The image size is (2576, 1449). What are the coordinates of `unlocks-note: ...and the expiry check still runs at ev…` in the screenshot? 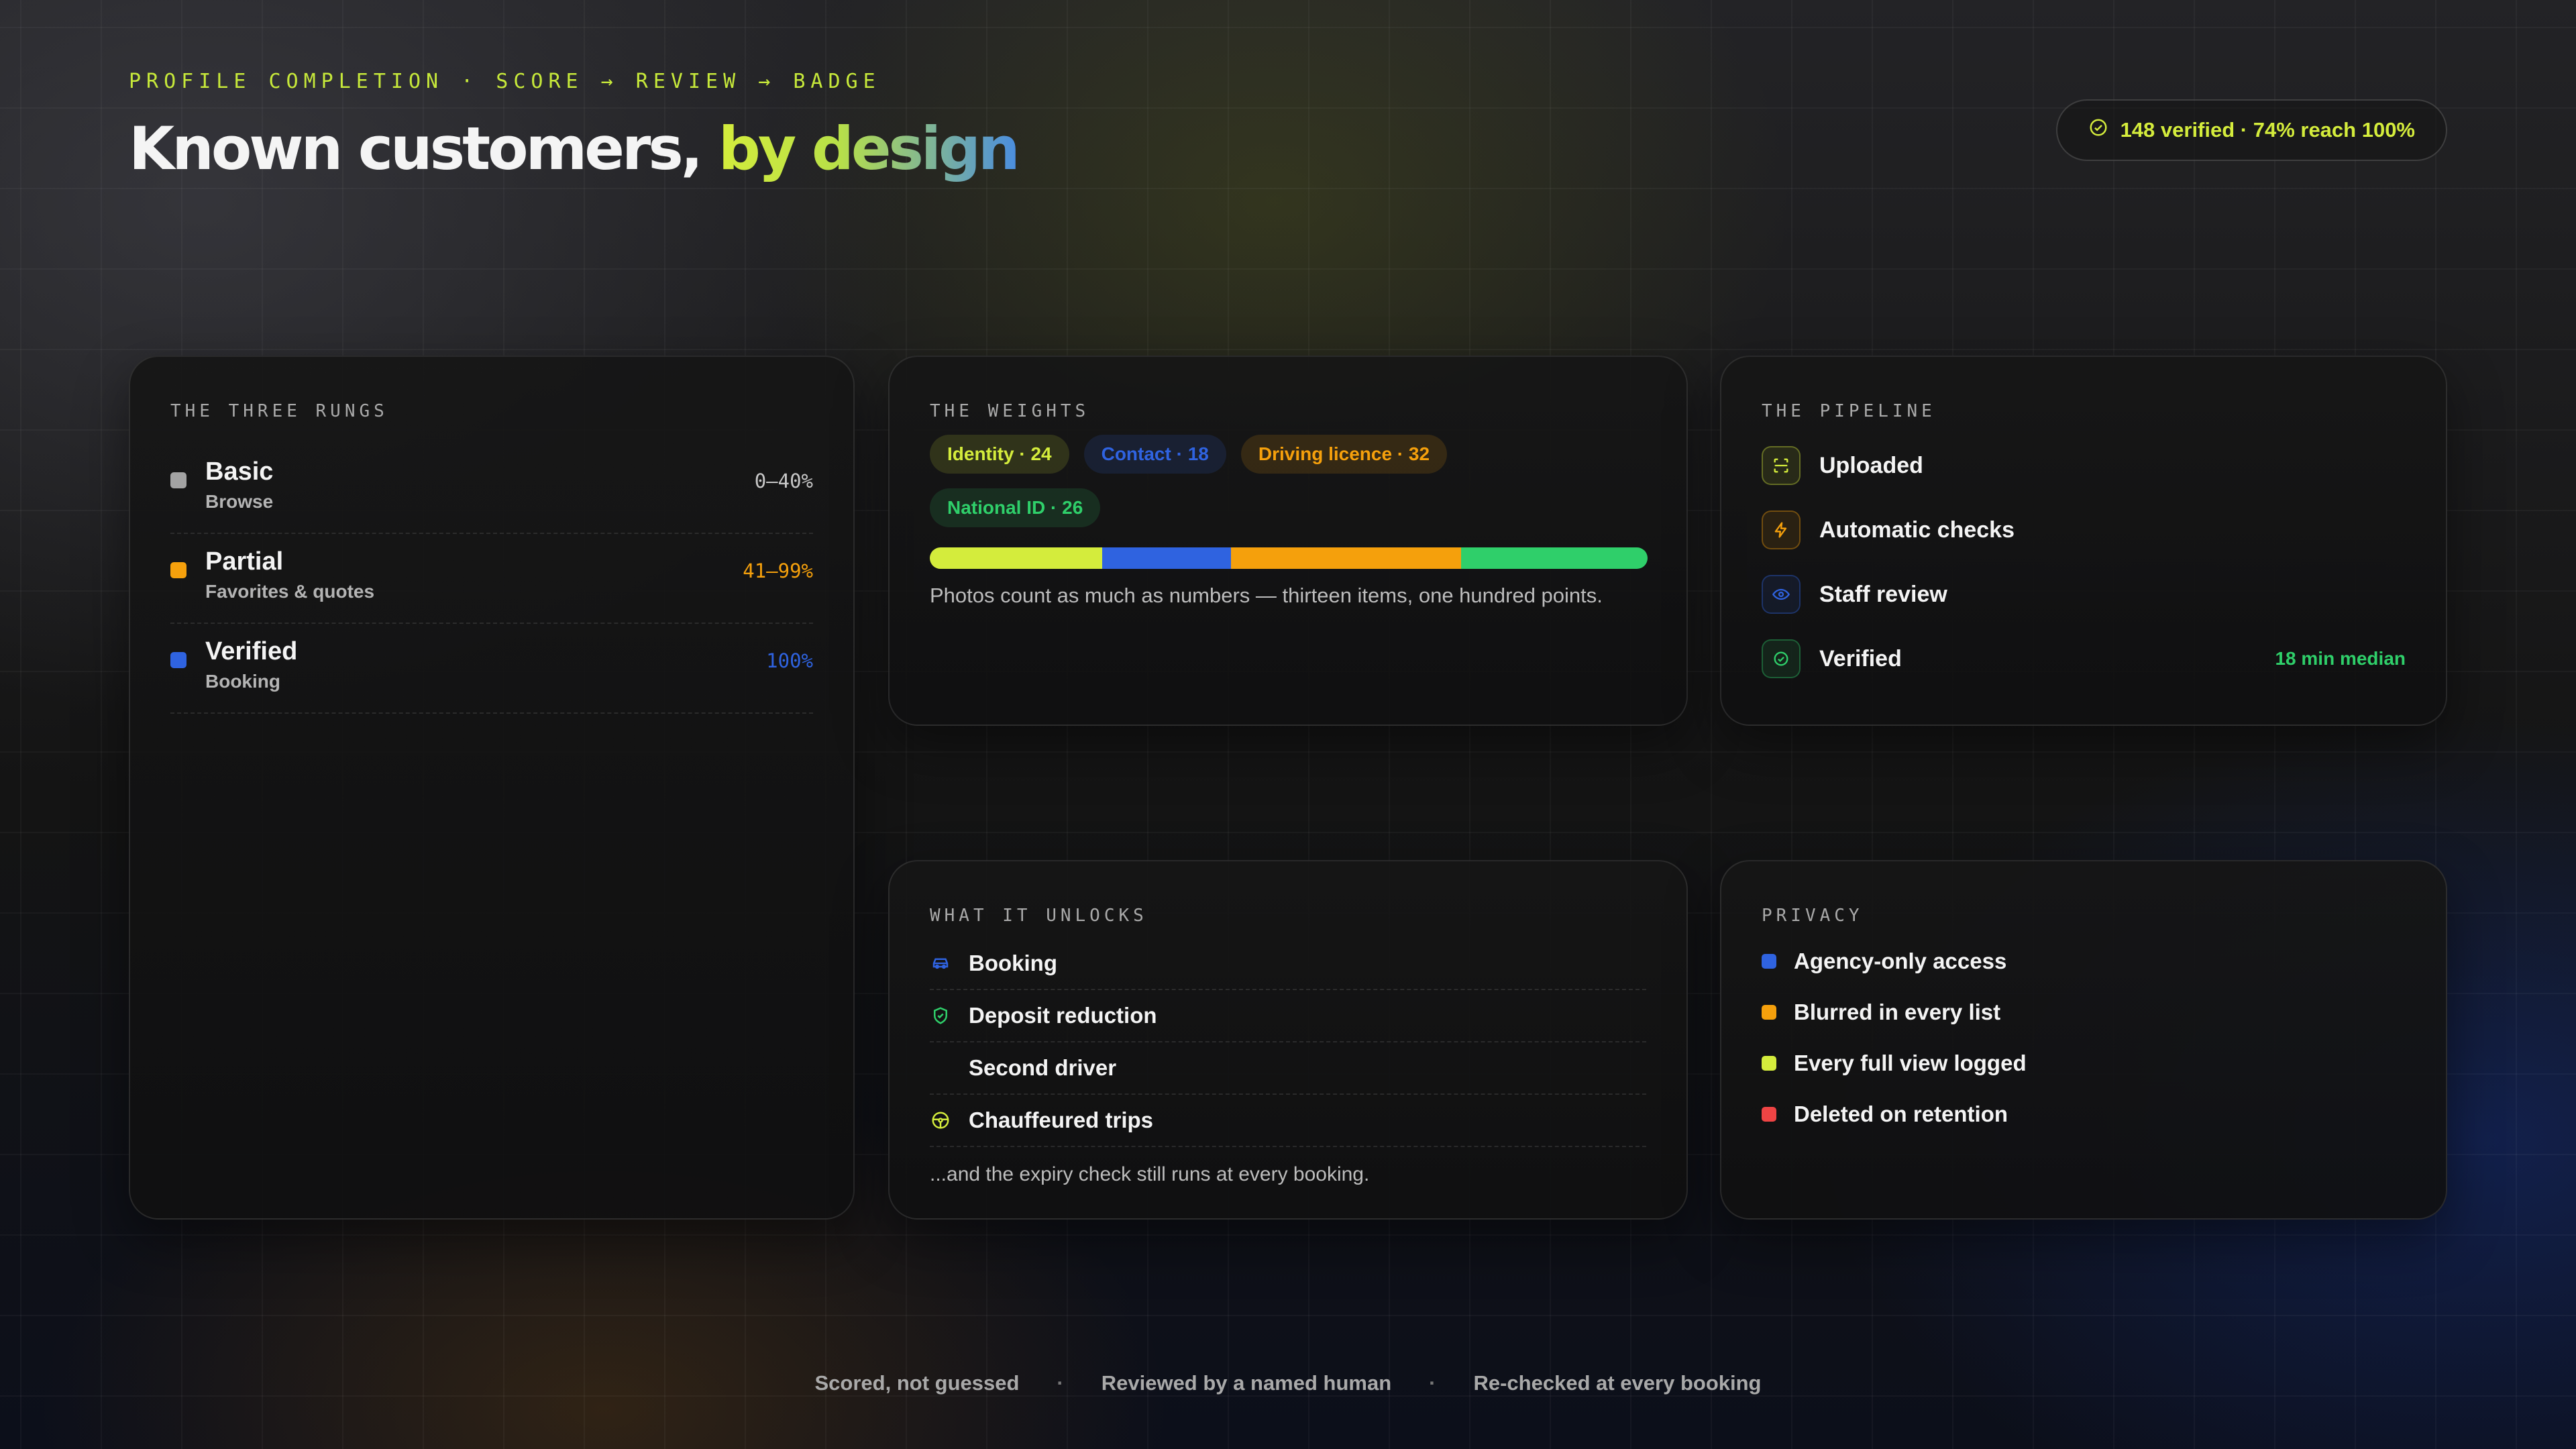 It's located at (1150, 1174).